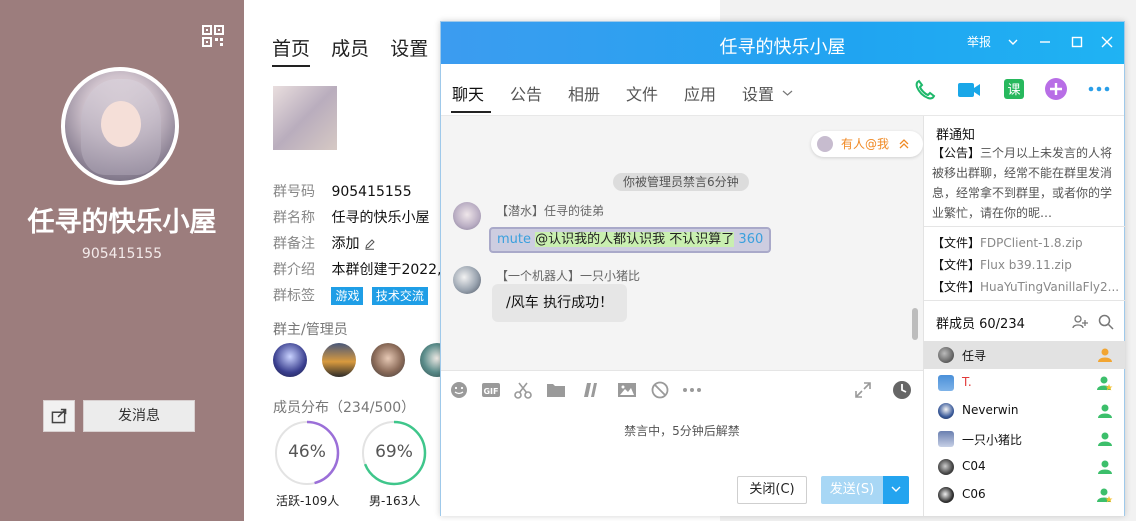 This screenshot has width=1136, height=521. I want to click on video-call-icon, so click(969, 90).